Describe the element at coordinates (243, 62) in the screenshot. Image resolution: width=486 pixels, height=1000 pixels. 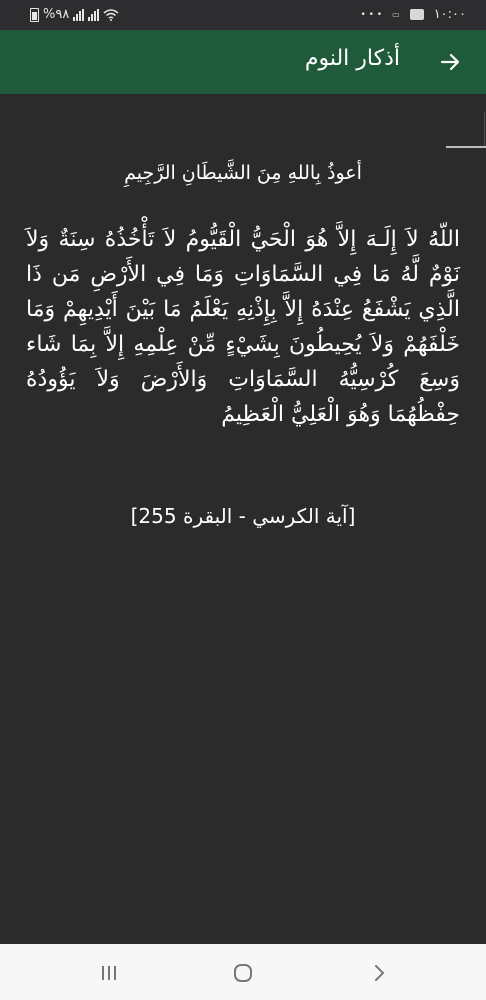
I see `app-bar: أذكار النوم` at that location.